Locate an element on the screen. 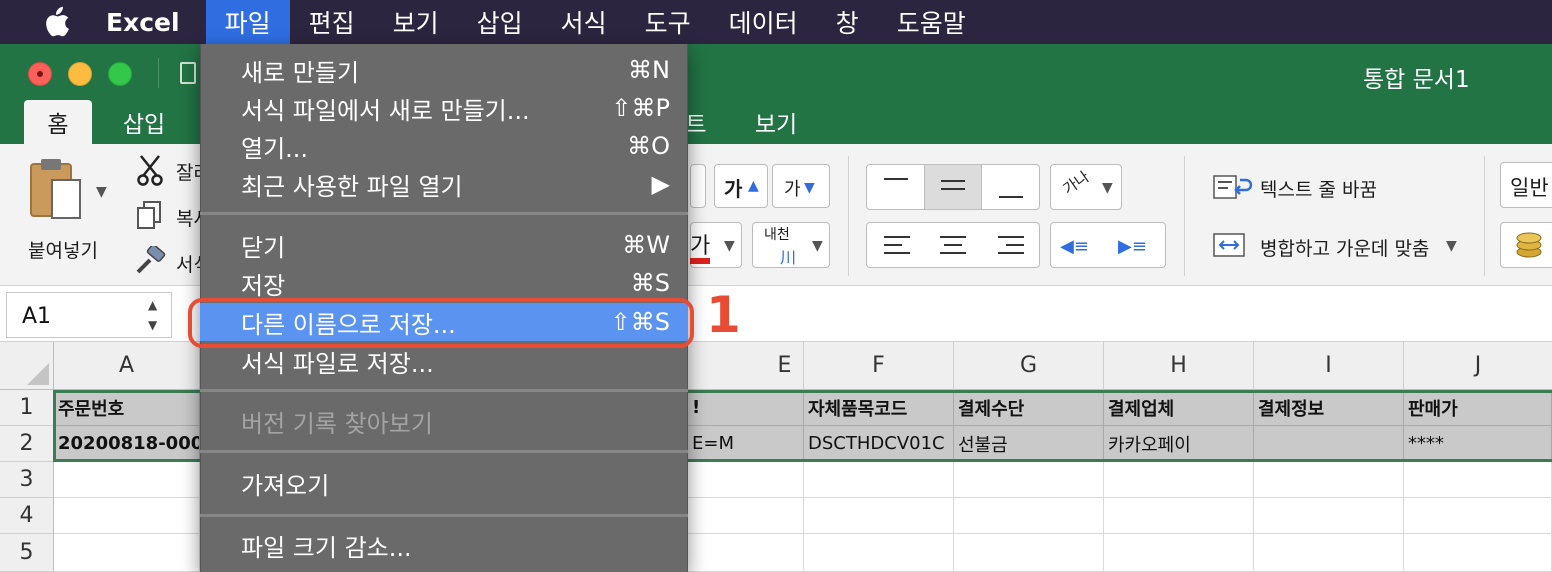 Image resolution: width=1552 pixels, height=572 pixels. menu-item-open-recent-label: 최근 사용한 파일 열기 is located at coordinates (352, 186).